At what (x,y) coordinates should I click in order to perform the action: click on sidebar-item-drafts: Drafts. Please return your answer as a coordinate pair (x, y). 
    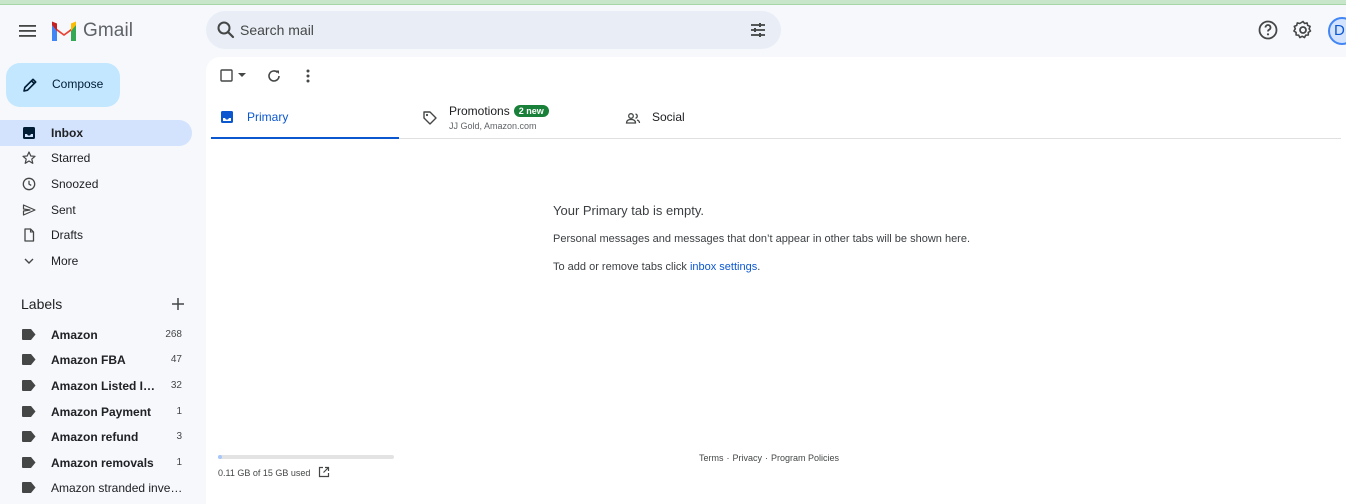
    Looking at the image, I should click on (96, 235).